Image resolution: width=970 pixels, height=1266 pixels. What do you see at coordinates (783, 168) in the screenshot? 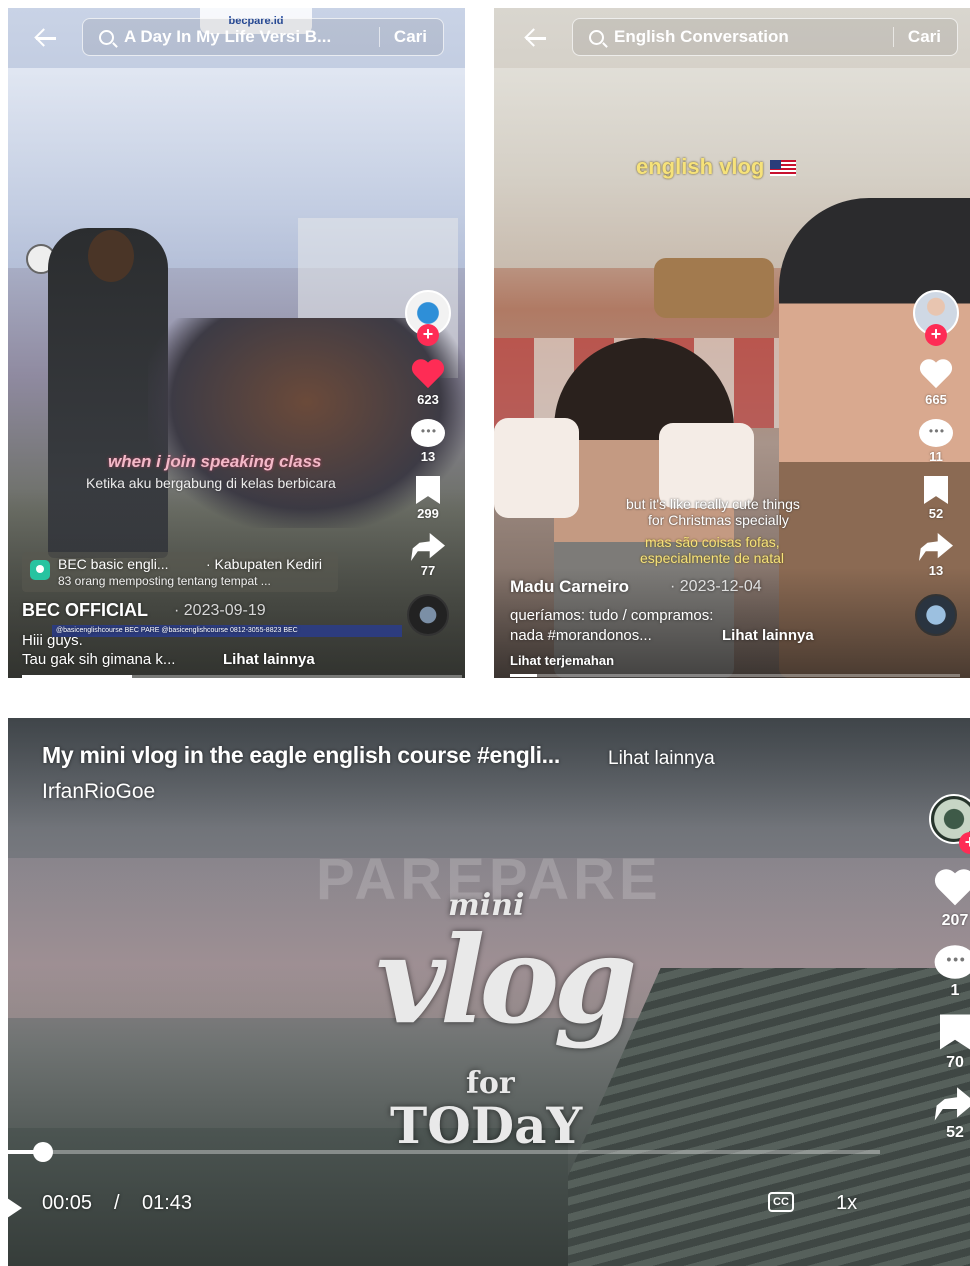
I see `us-flag-icon` at bounding box center [783, 168].